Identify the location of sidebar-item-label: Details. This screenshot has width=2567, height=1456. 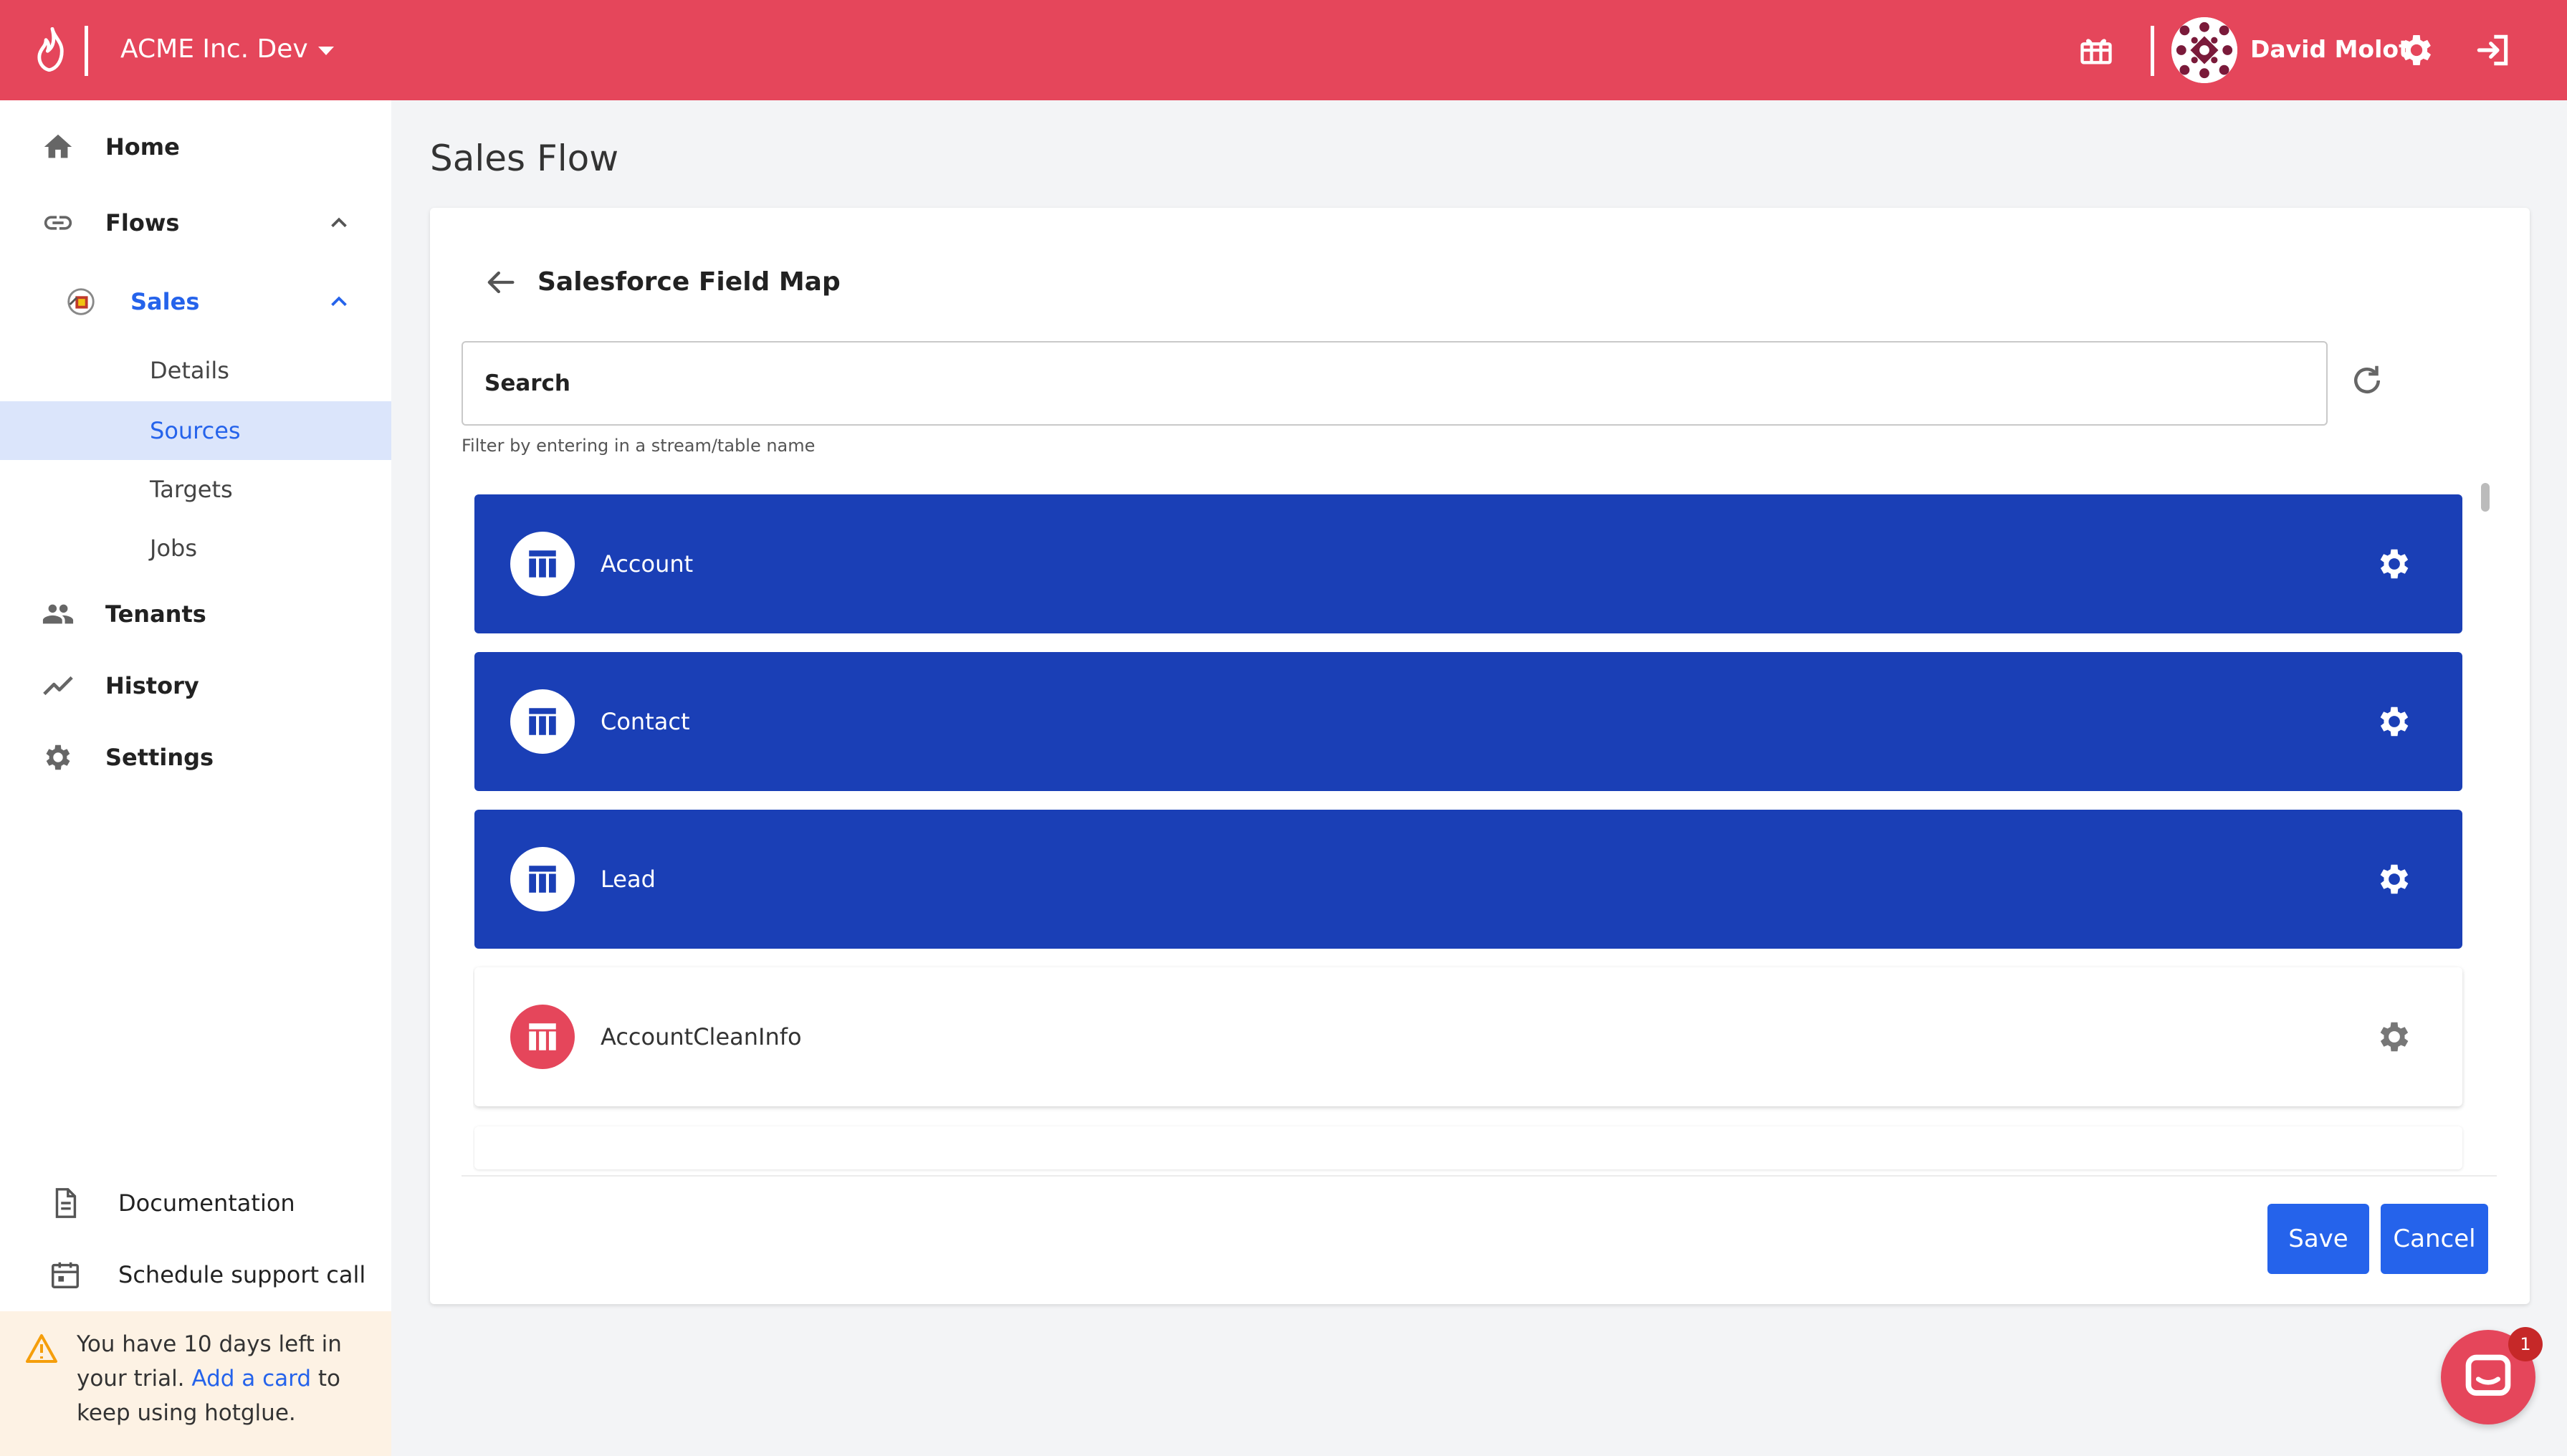
(189, 370).